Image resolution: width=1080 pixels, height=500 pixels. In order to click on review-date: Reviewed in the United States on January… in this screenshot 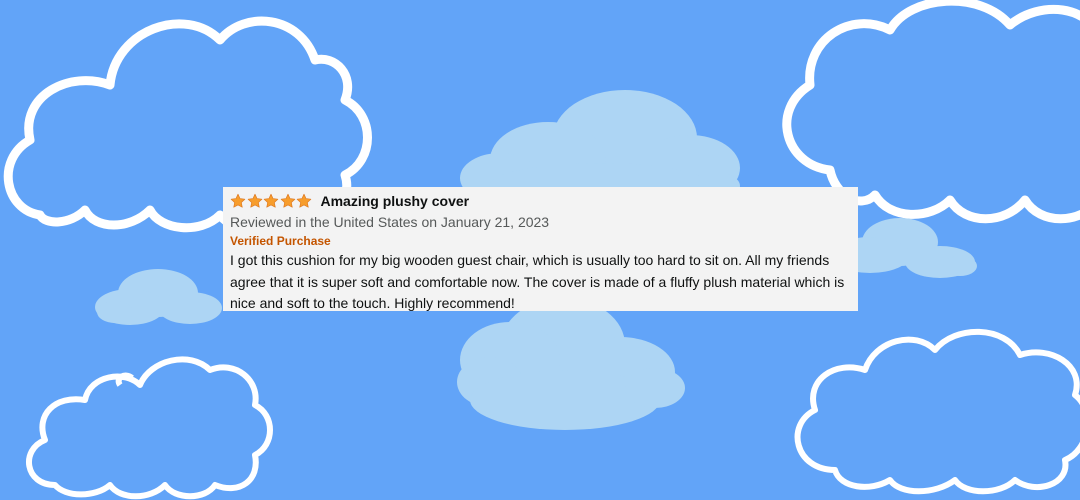, I will do `click(390, 222)`.